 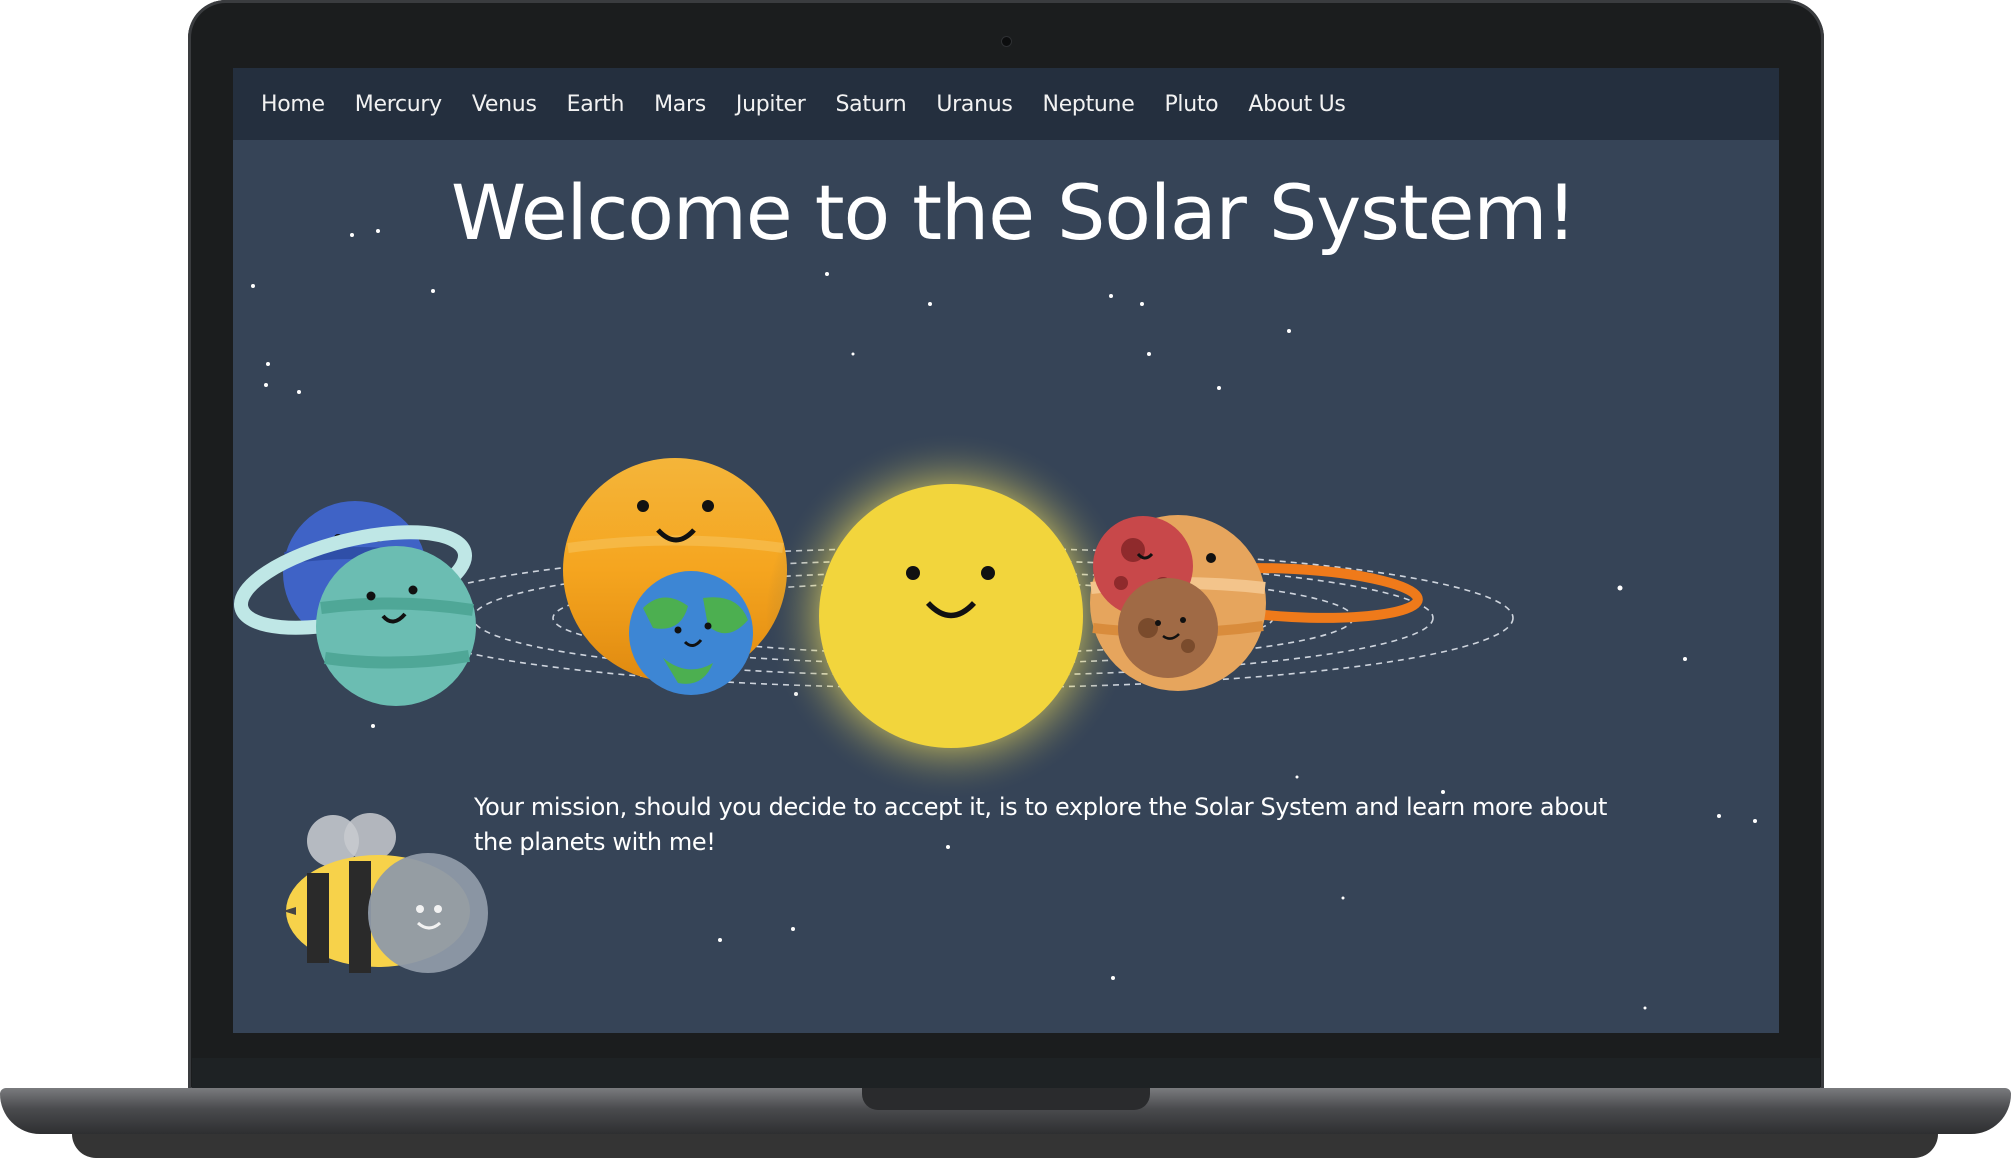 What do you see at coordinates (596, 104) in the screenshot?
I see `nav-earth: Earth` at bounding box center [596, 104].